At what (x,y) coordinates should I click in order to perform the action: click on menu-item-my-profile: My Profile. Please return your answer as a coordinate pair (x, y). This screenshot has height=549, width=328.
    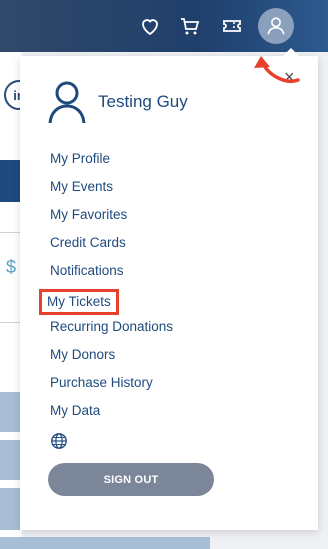
    Looking at the image, I should click on (111, 163).